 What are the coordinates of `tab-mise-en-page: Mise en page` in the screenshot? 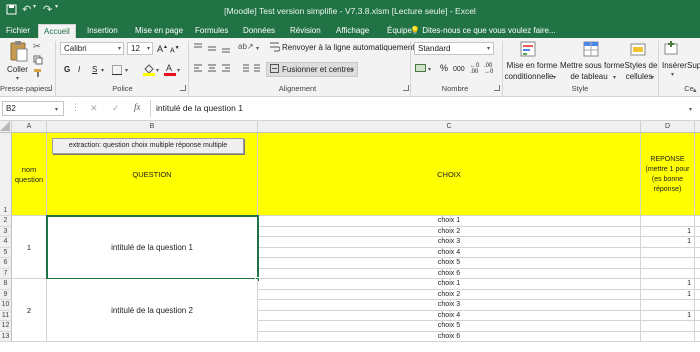 It's located at (159, 31).